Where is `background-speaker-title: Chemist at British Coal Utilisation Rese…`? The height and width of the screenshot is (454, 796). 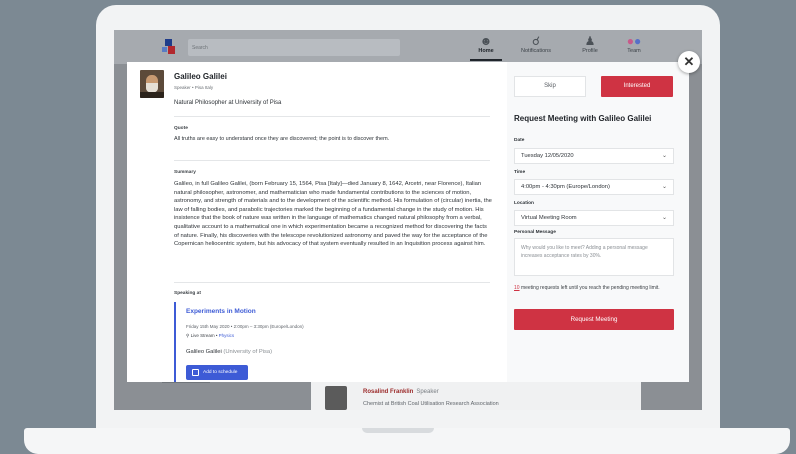
background-speaker-title: Chemist at British Coal Utilisation Rese… is located at coordinates (431, 404).